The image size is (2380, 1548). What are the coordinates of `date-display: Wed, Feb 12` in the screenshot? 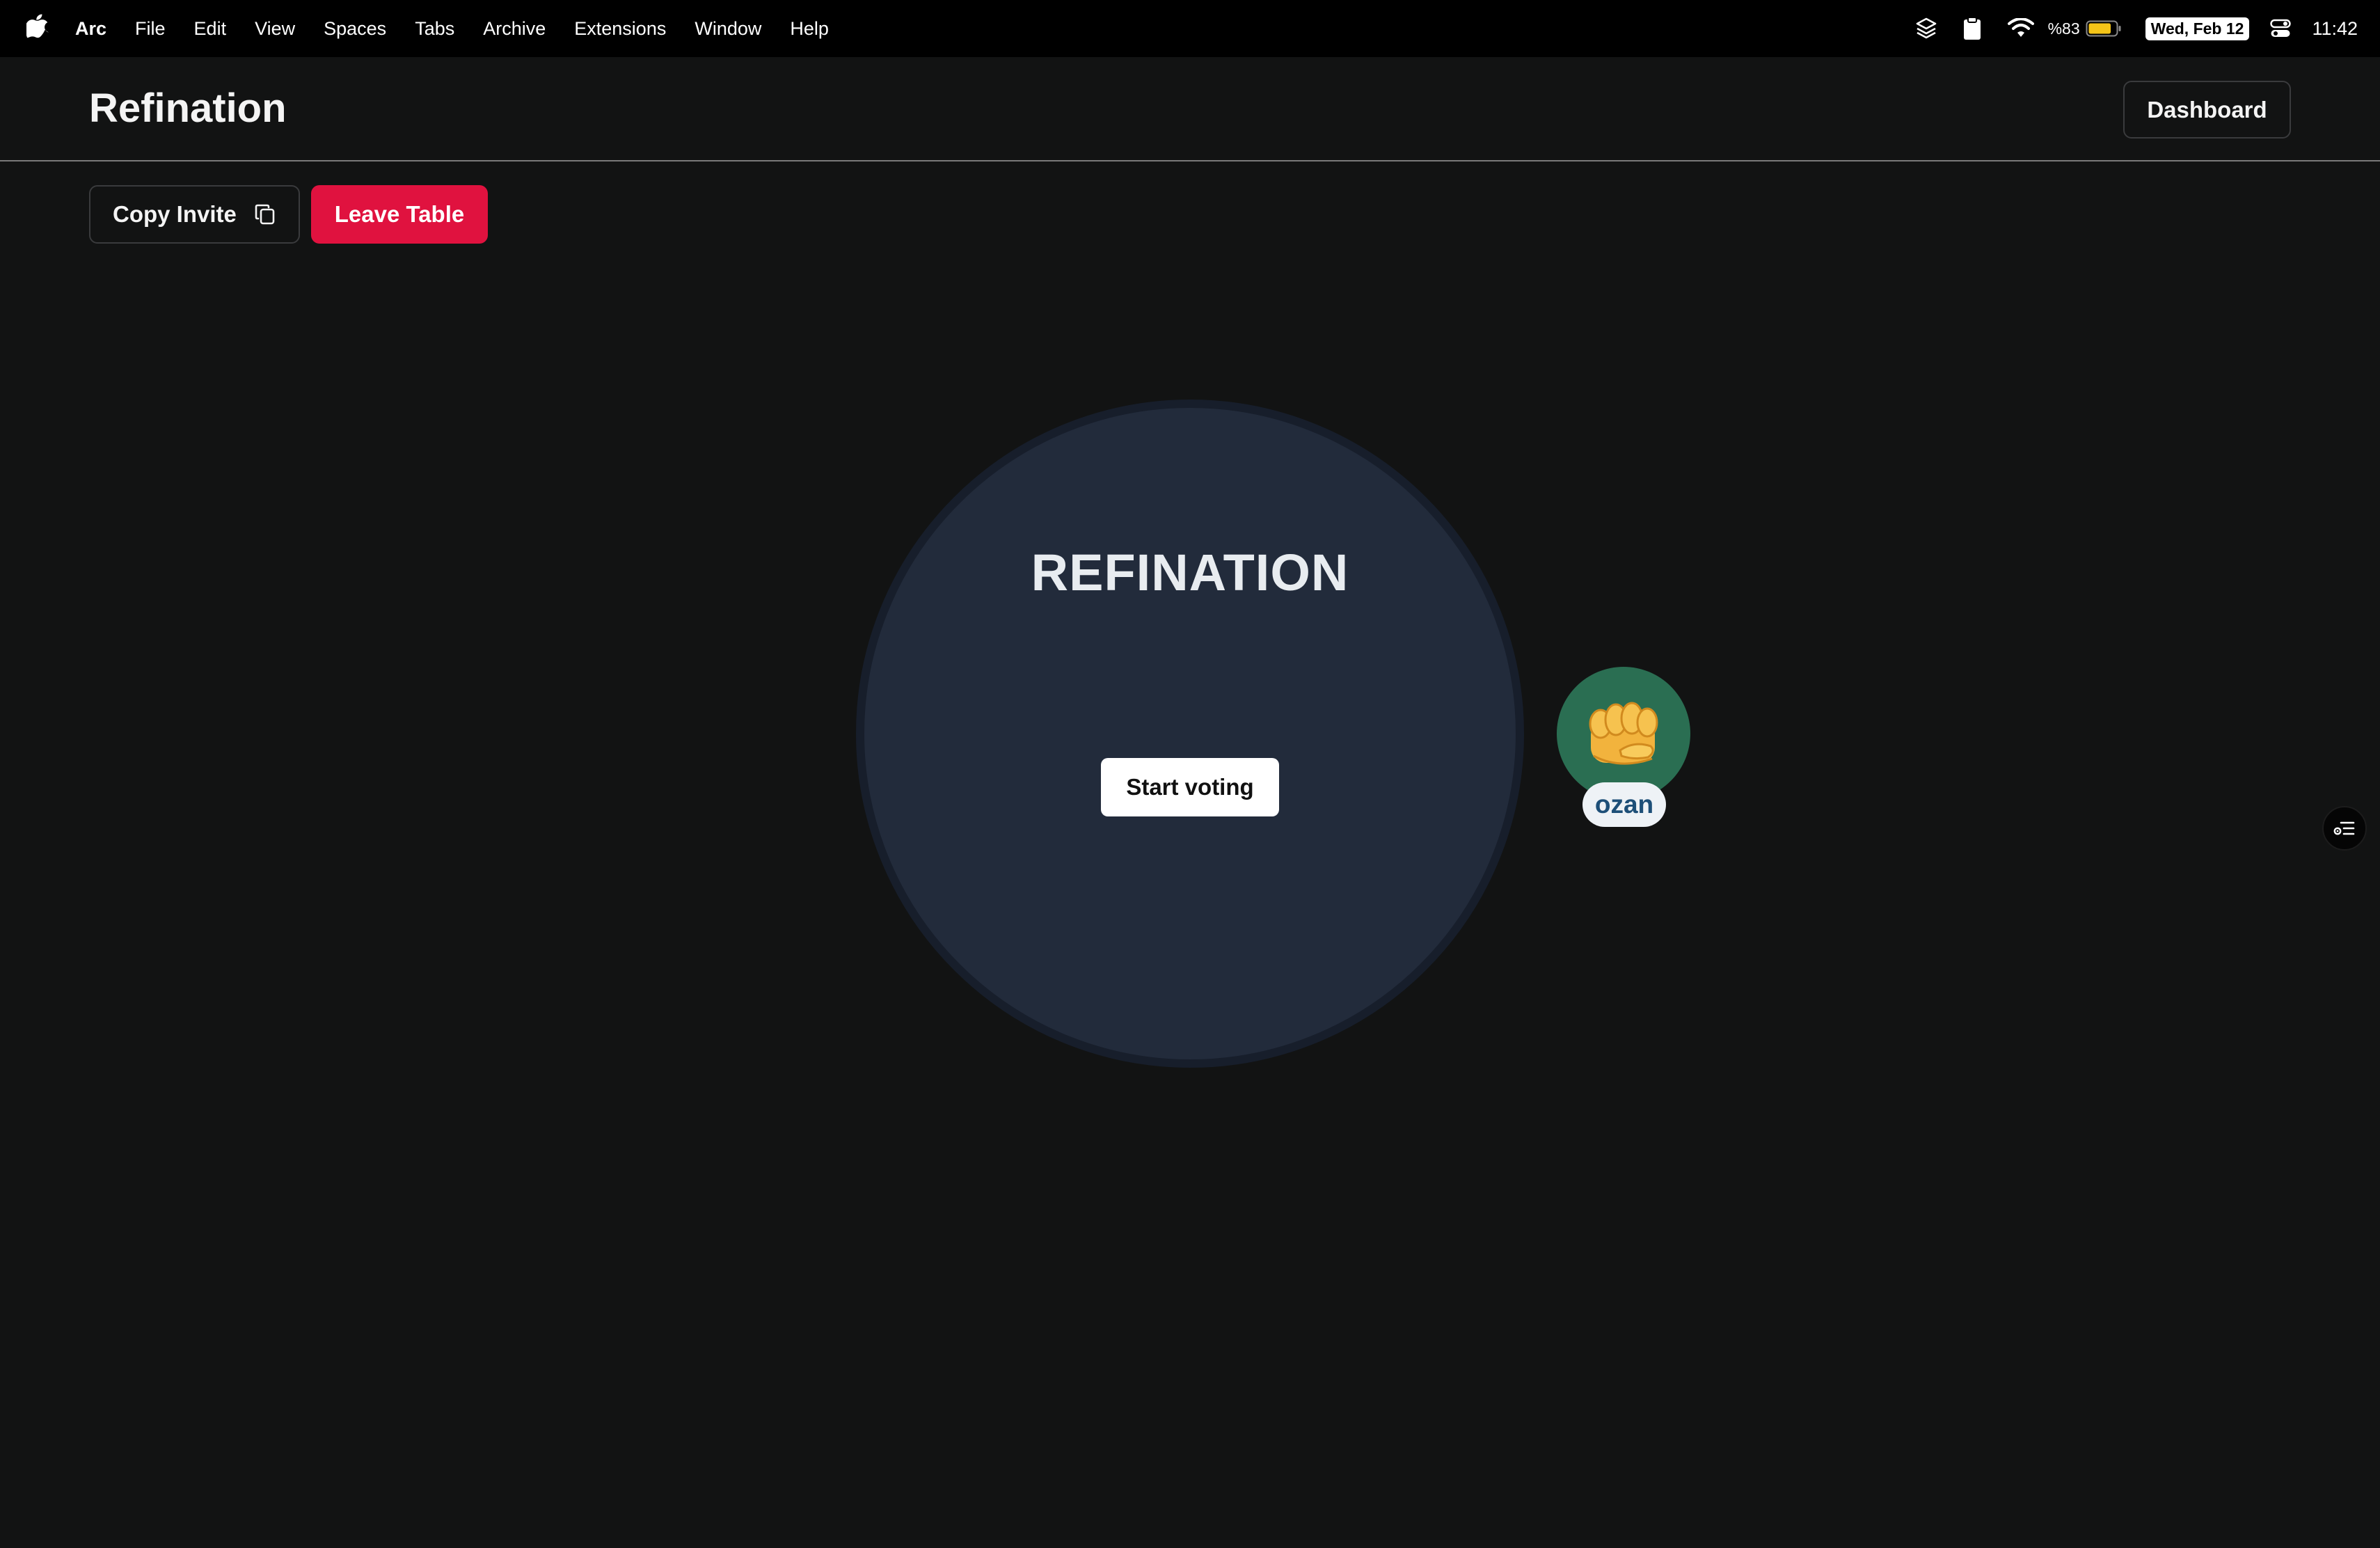 It's located at (2197, 28).